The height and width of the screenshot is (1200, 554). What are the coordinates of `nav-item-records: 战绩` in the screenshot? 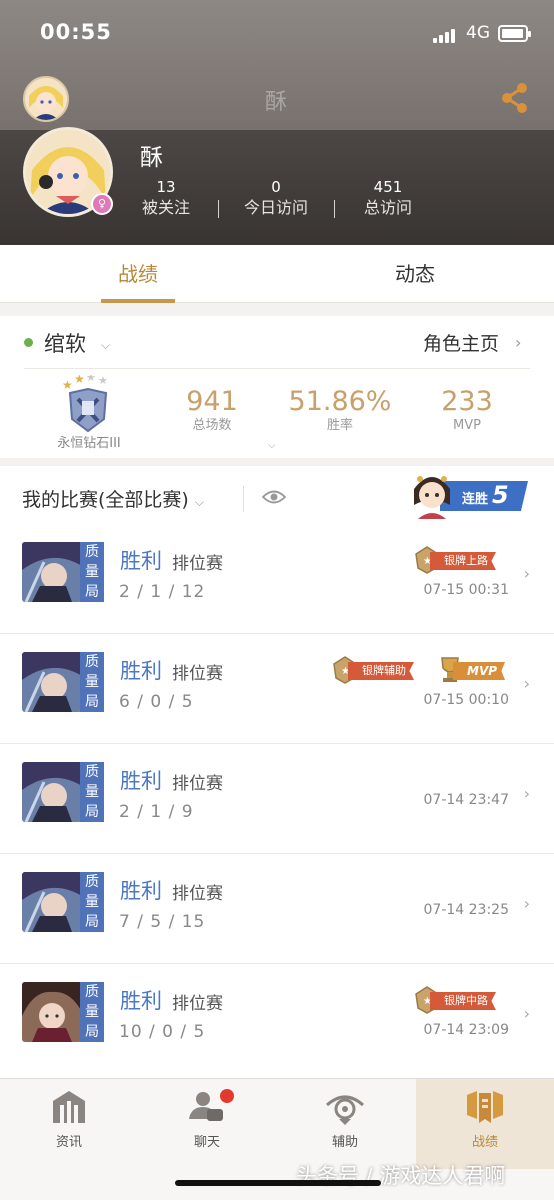 It's located at (485, 1124).